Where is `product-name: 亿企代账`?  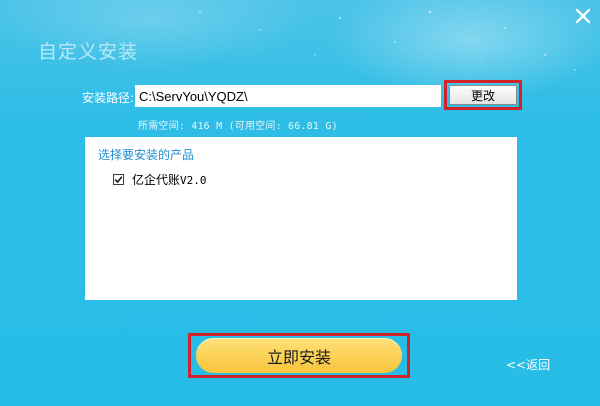 product-name: 亿企代账 is located at coordinates (156, 179).